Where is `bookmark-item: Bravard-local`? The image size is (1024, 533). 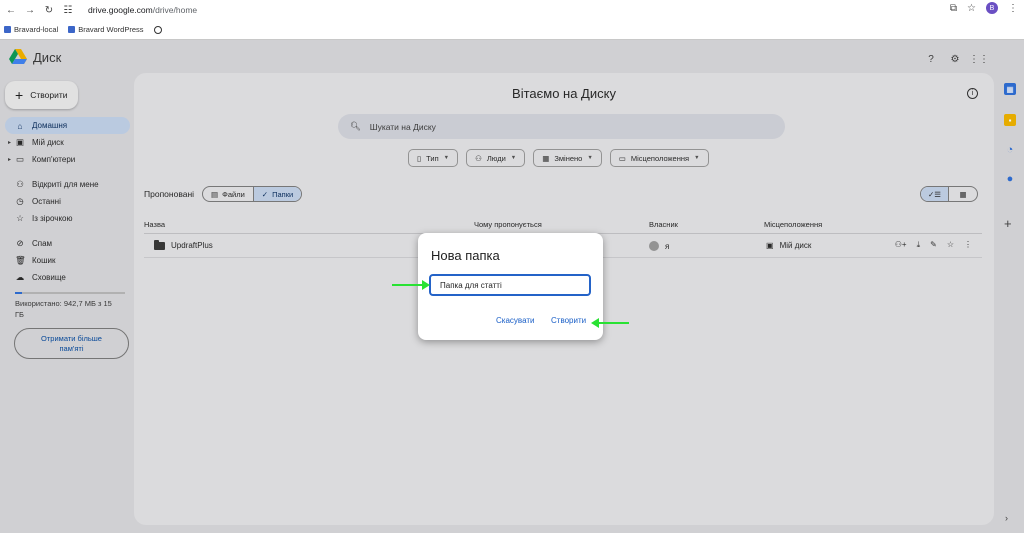 bookmark-item: Bravard-local is located at coordinates (31, 29).